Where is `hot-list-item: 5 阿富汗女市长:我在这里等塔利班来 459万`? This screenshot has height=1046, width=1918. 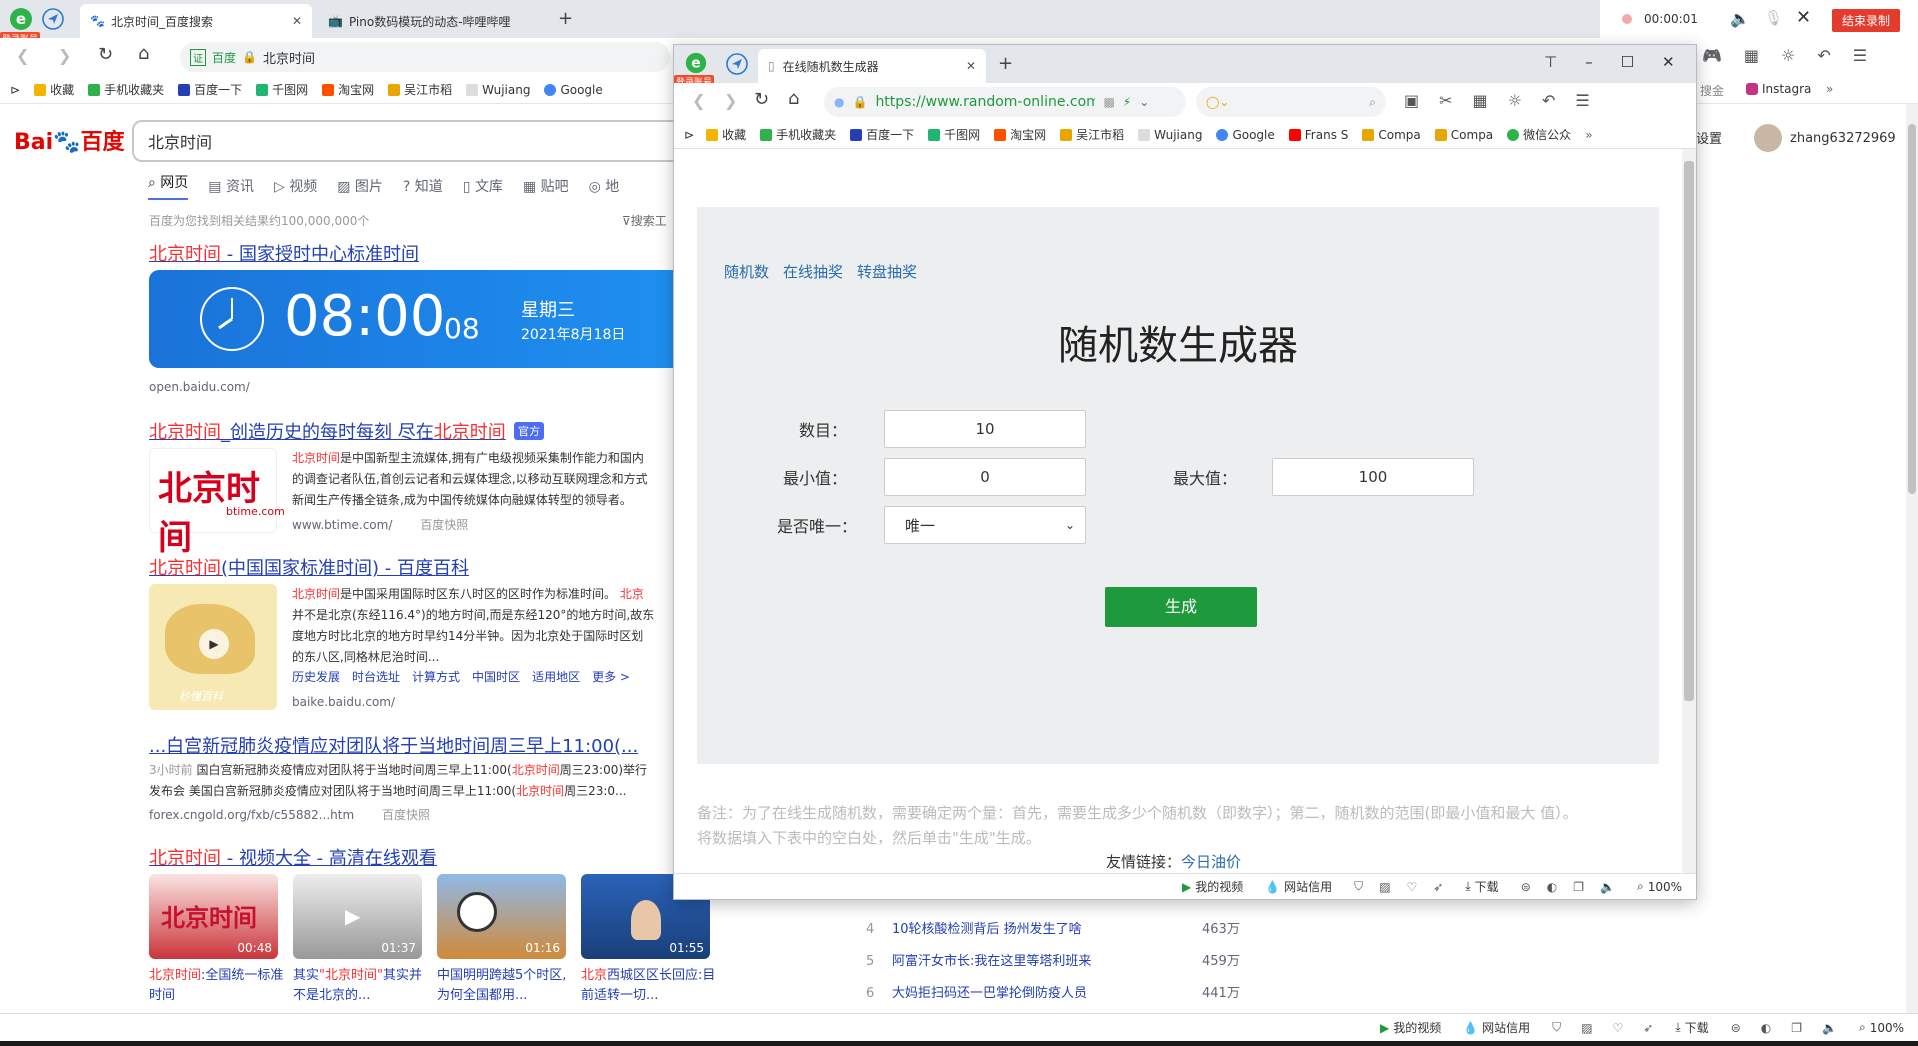
hot-list-item: 5 阿富汗女市长:我在这里等塔利班来 459万 is located at coordinates (1066, 962).